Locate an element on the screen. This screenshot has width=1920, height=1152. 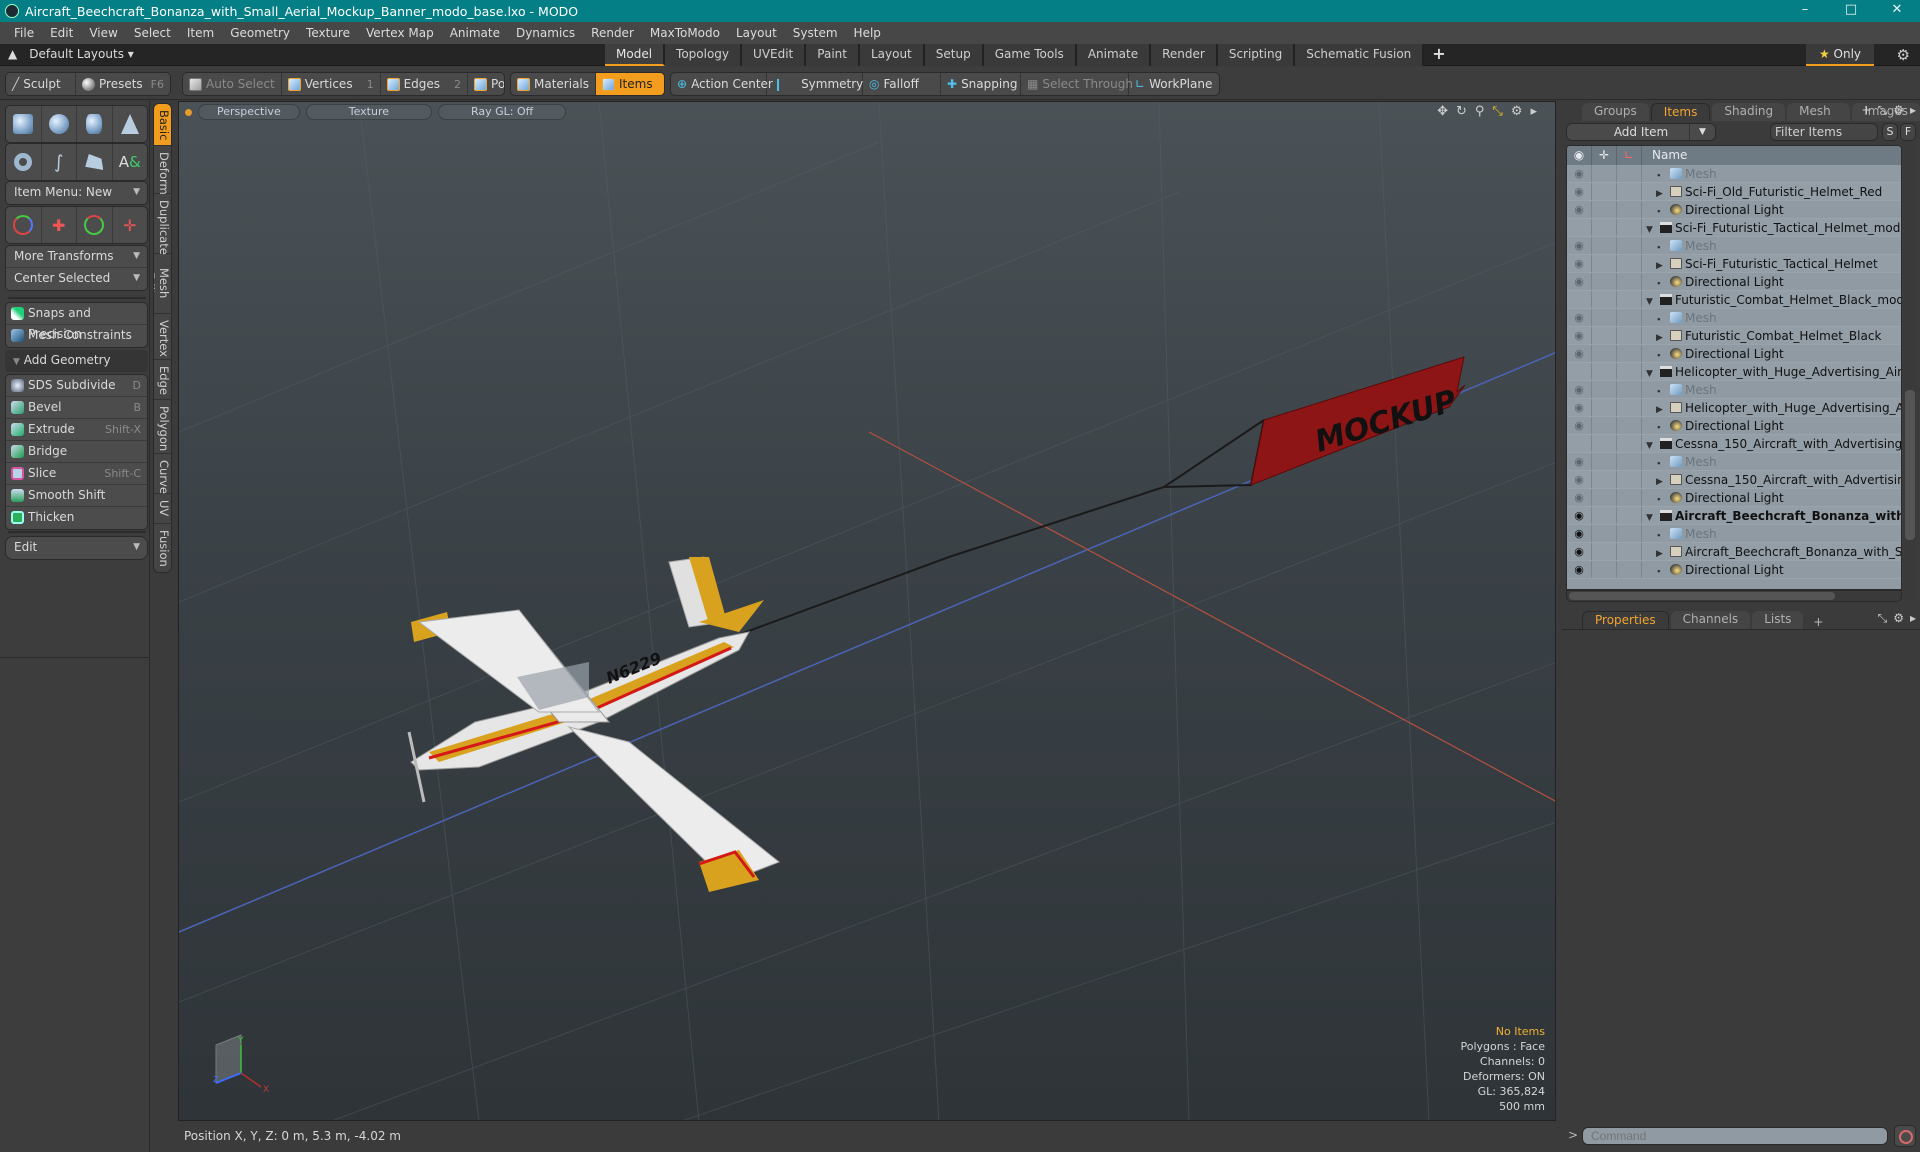
layout-tab-scripting: Scripting is located at coordinates (1256, 55).